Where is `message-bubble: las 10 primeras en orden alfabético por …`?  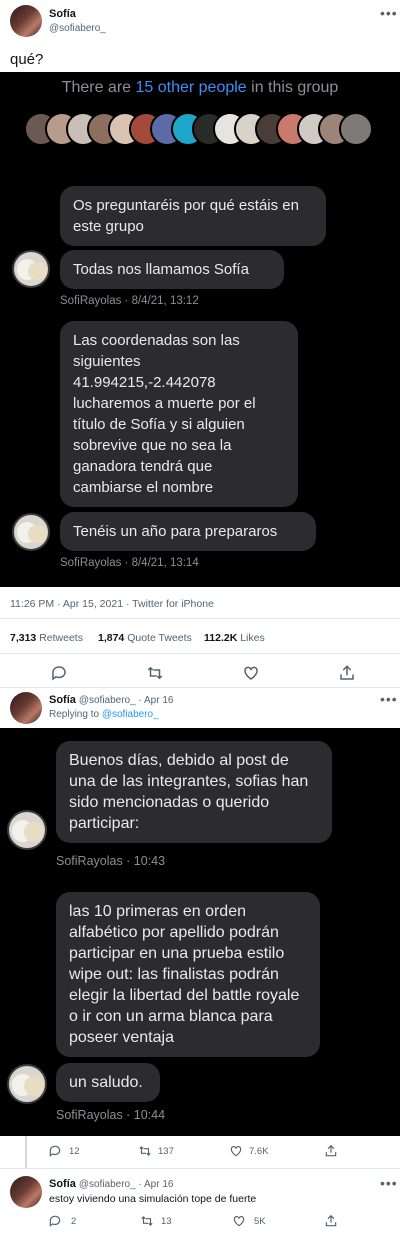
message-bubble: las 10 primeras en orden alfabético por … is located at coordinates (188, 974).